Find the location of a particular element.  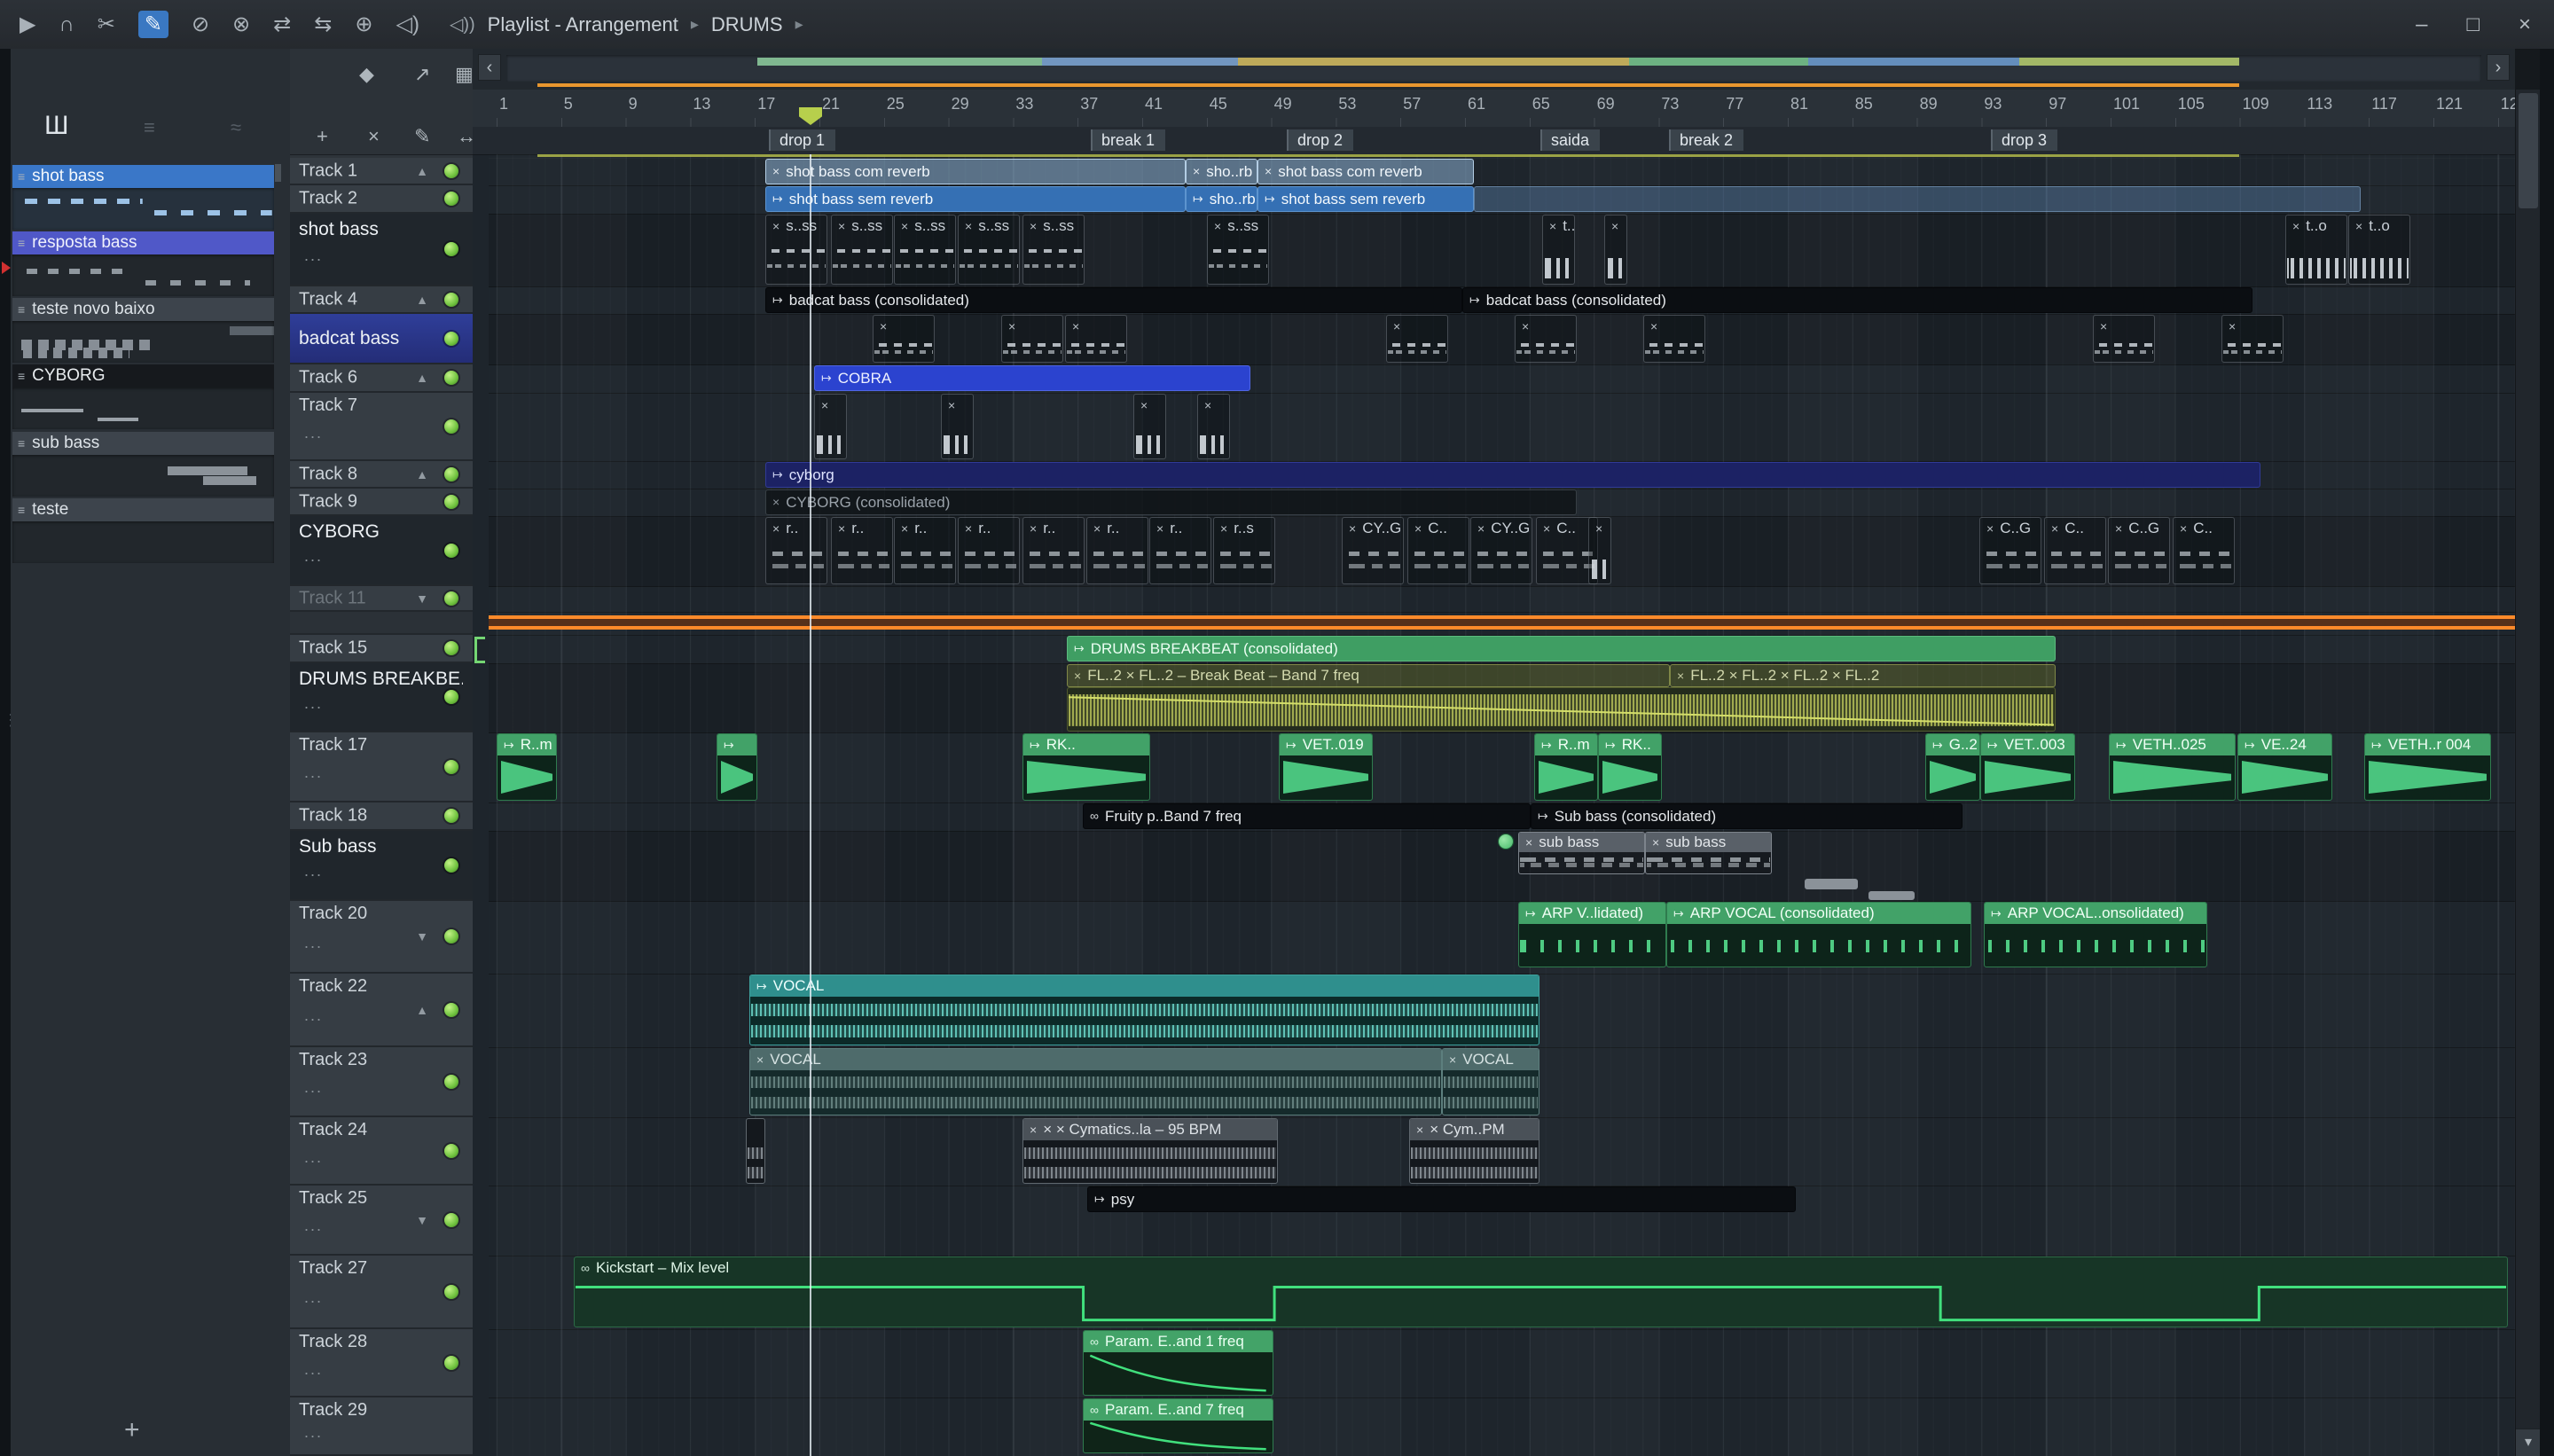

edit-track-icon: ✎ is located at coordinates (422, 136).